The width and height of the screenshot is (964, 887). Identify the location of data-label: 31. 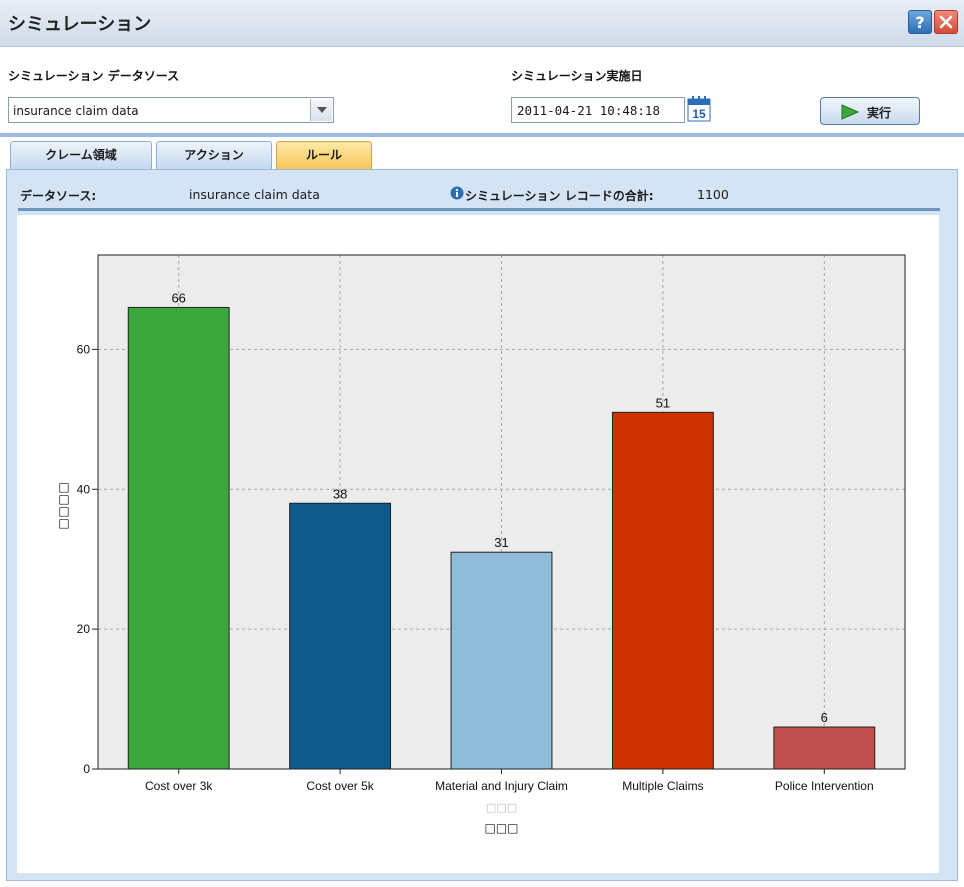
(501, 542).